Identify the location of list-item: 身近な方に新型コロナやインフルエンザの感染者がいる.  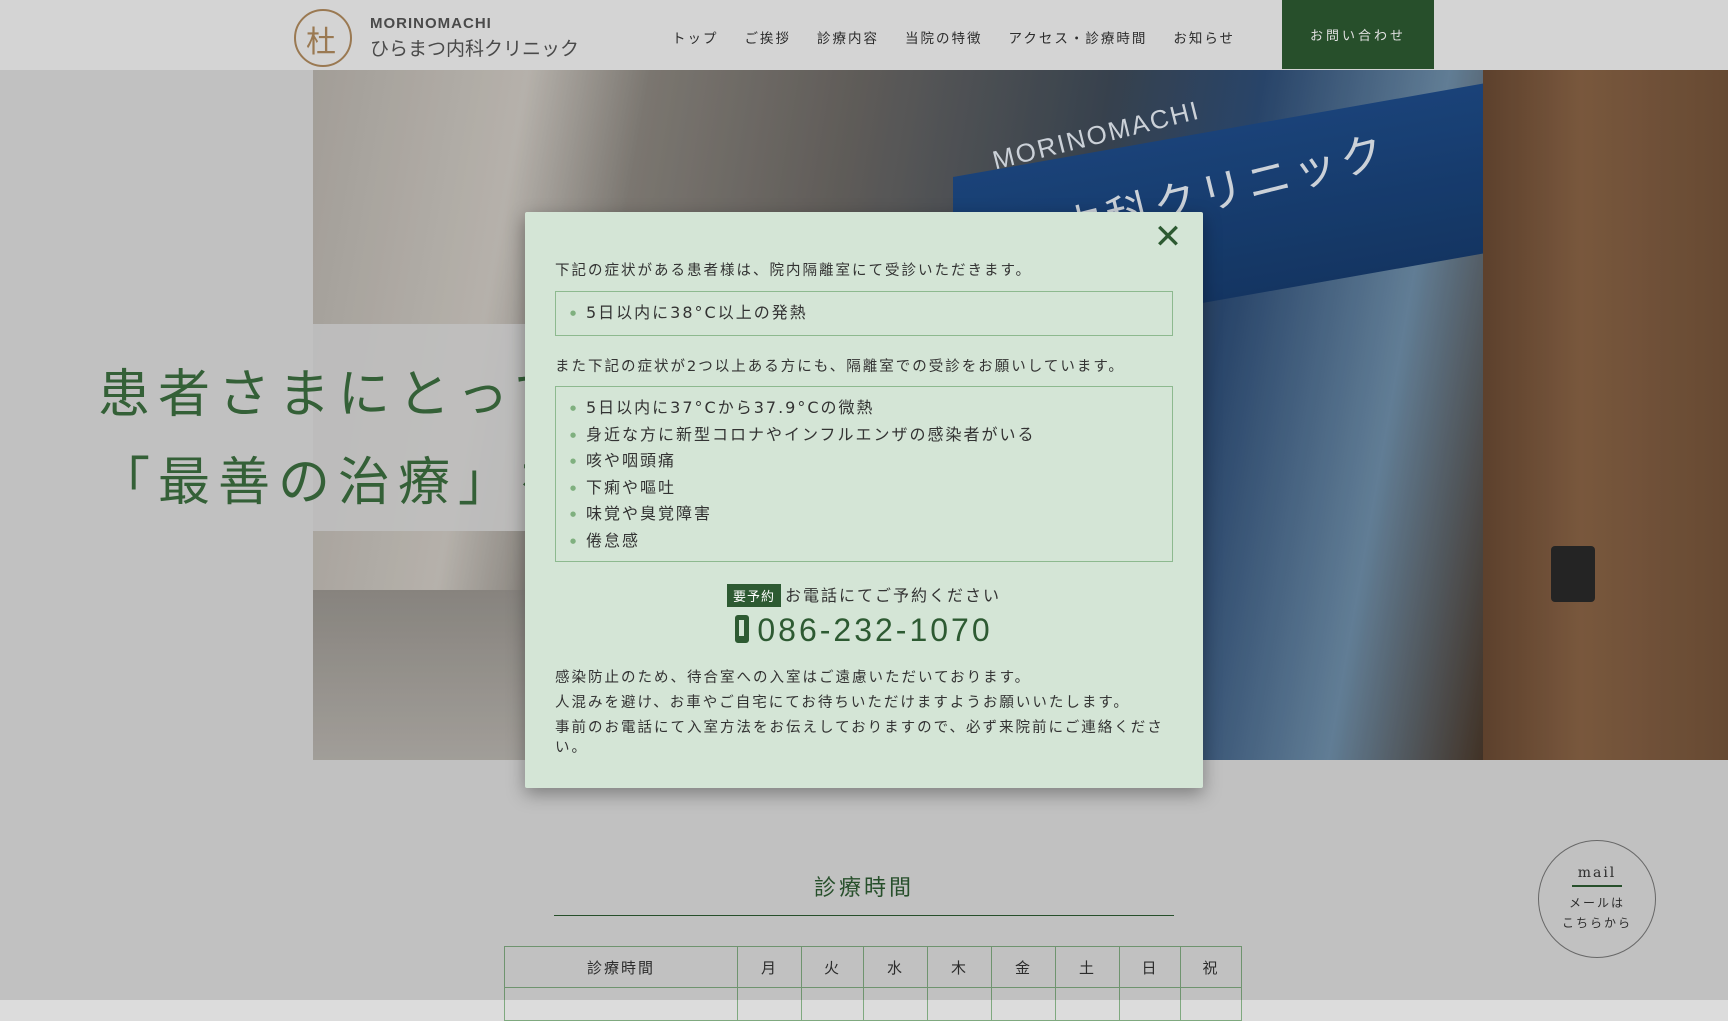
(871, 435).